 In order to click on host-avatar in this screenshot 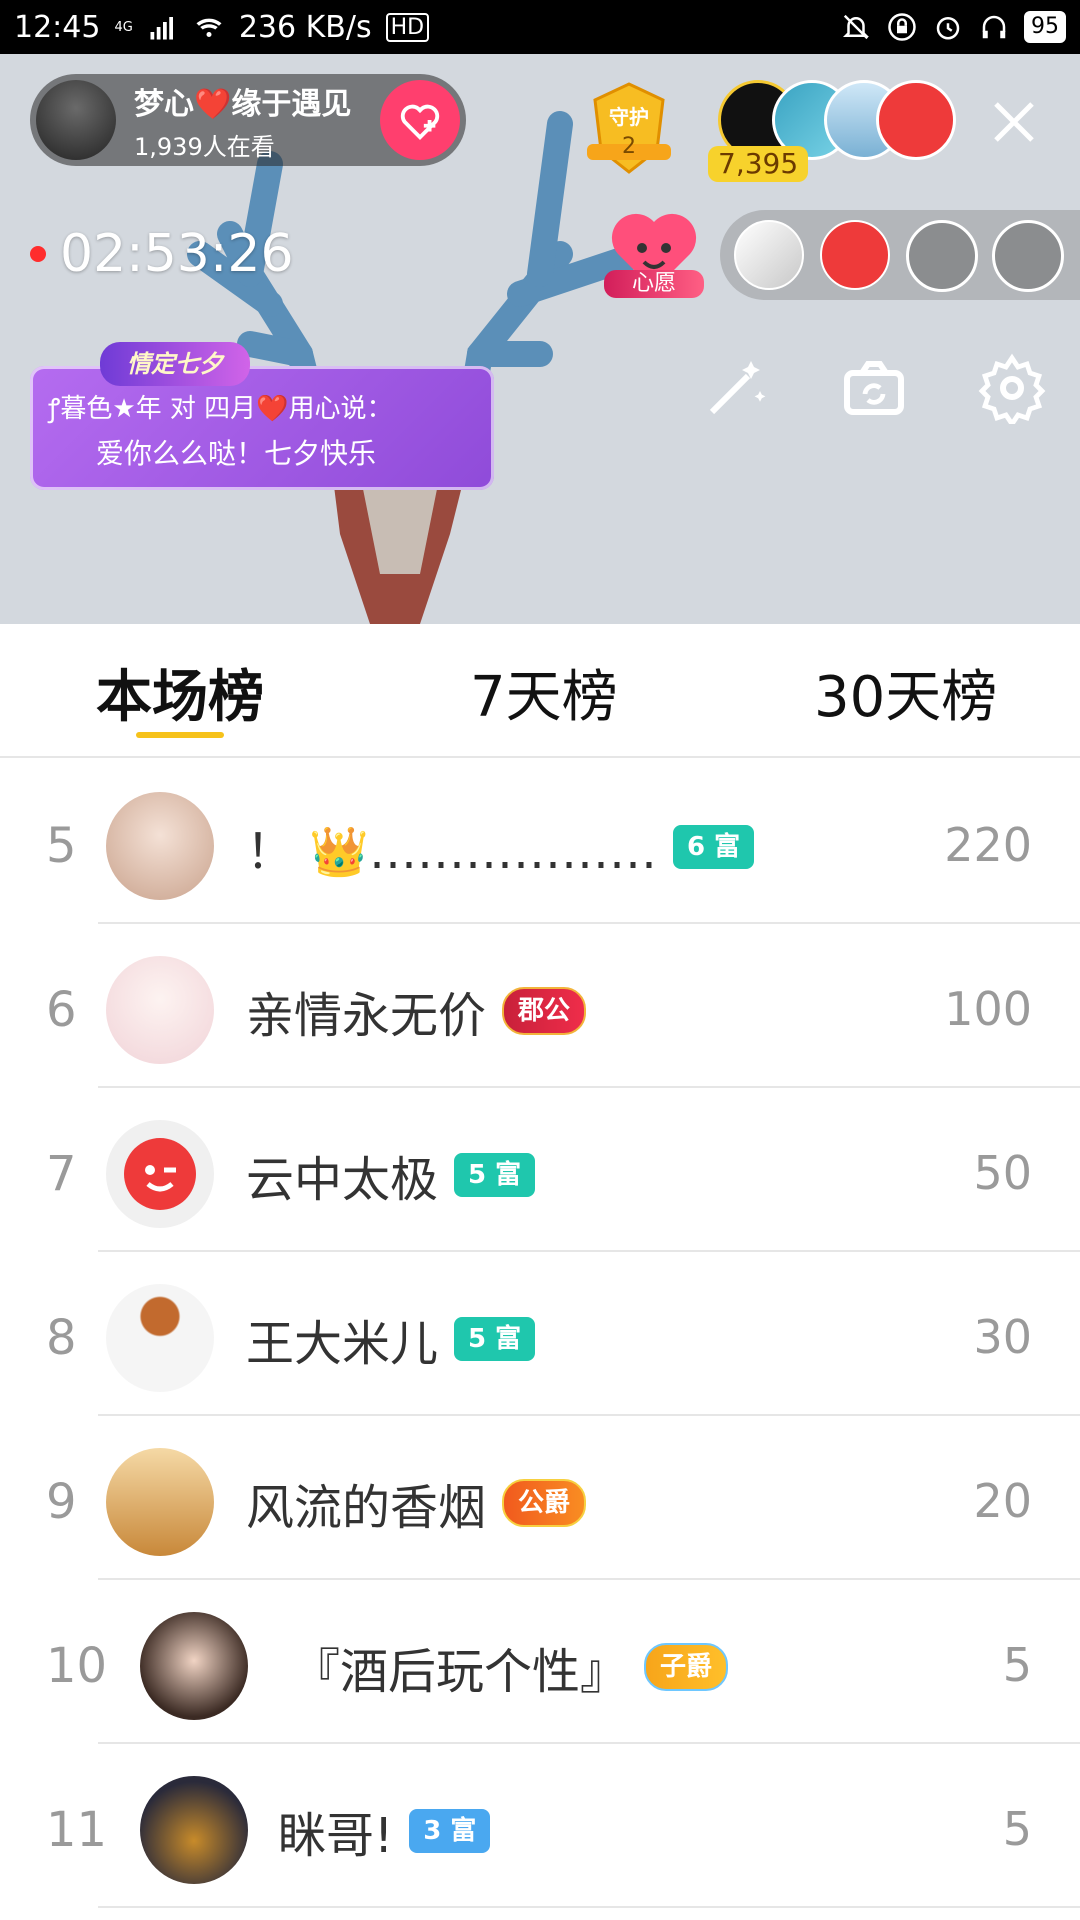, I will do `click(76, 120)`.